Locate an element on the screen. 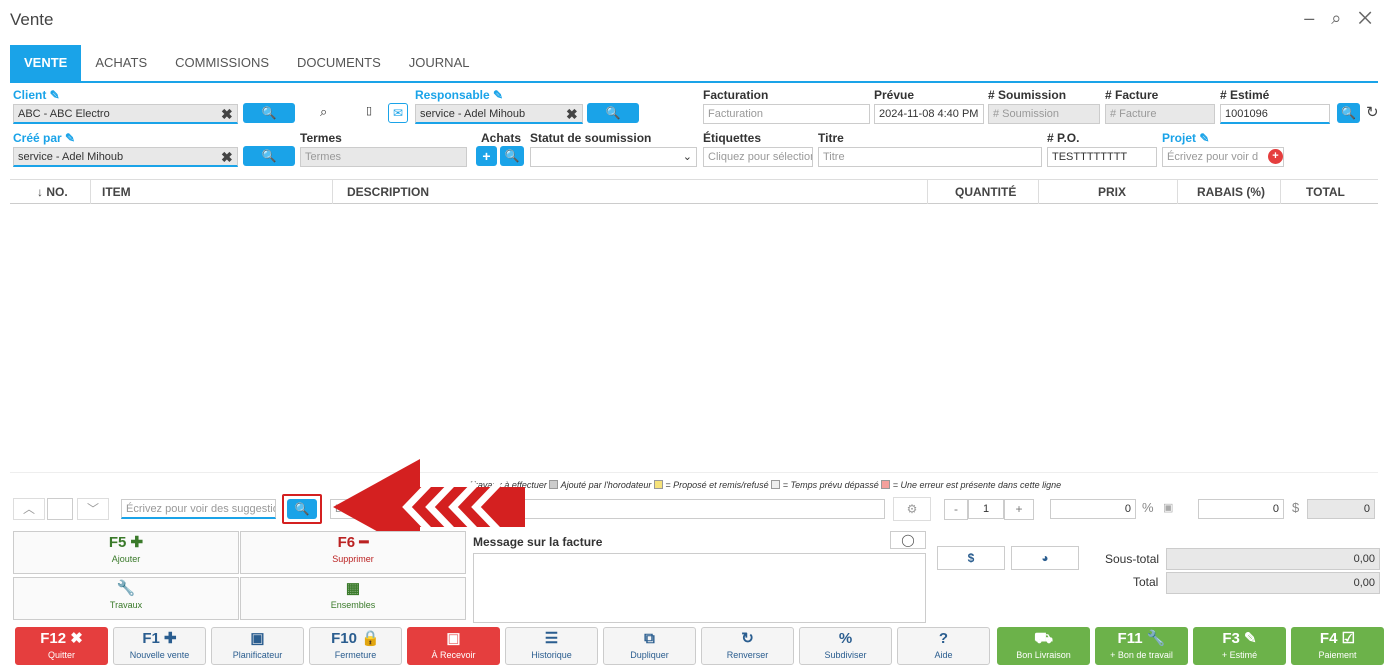 Image resolution: width=1388 pixels, height=669 pixels. dollar-button: $ is located at coordinates (971, 558).